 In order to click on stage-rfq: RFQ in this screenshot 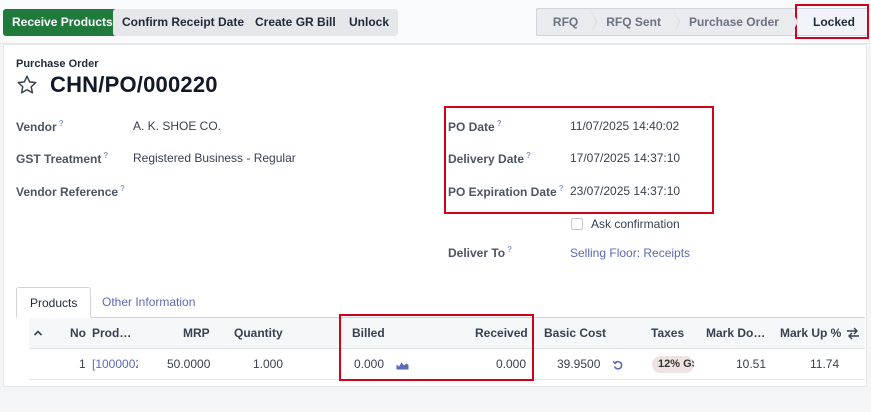, I will do `click(567, 22)`.